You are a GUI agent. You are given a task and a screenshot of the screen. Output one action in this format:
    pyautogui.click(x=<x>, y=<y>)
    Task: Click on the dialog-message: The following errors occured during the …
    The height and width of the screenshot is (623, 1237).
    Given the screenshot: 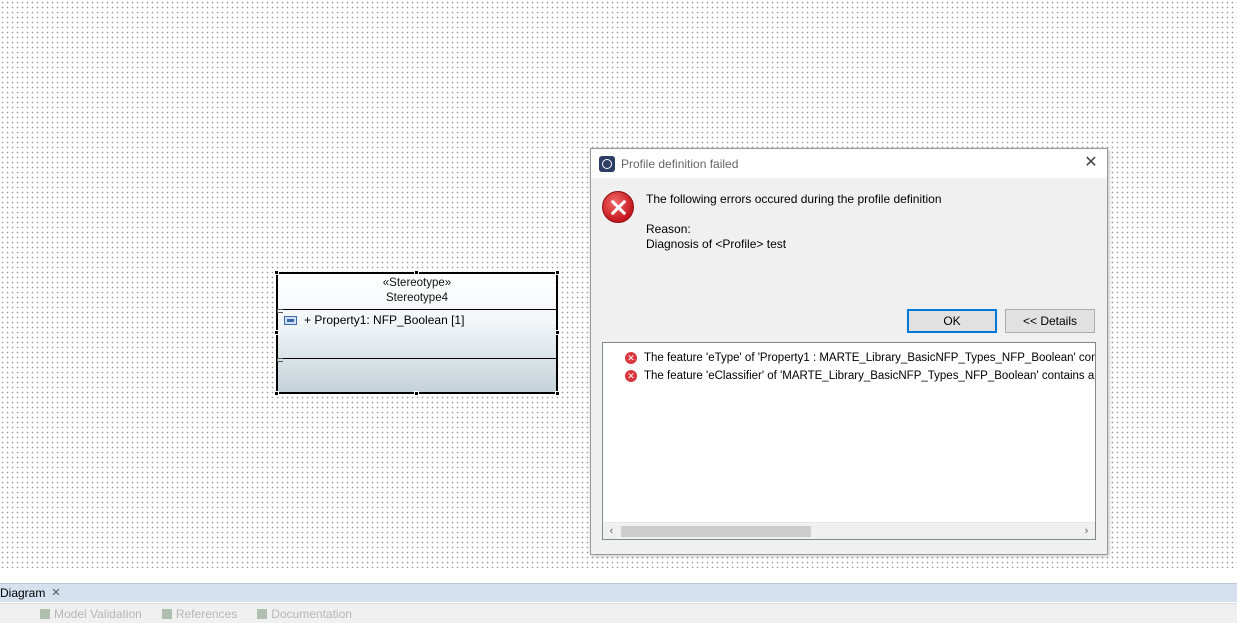 What is the action you would take?
    pyautogui.click(x=794, y=199)
    